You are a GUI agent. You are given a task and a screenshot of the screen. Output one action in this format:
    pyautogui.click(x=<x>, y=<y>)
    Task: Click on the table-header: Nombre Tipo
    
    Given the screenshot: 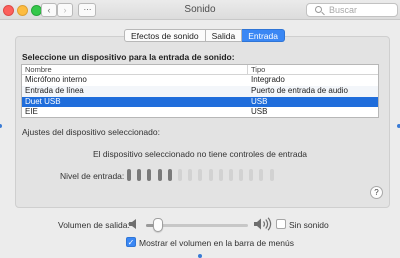 What is the action you would take?
    pyautogui.click(x=200, y=70)
    